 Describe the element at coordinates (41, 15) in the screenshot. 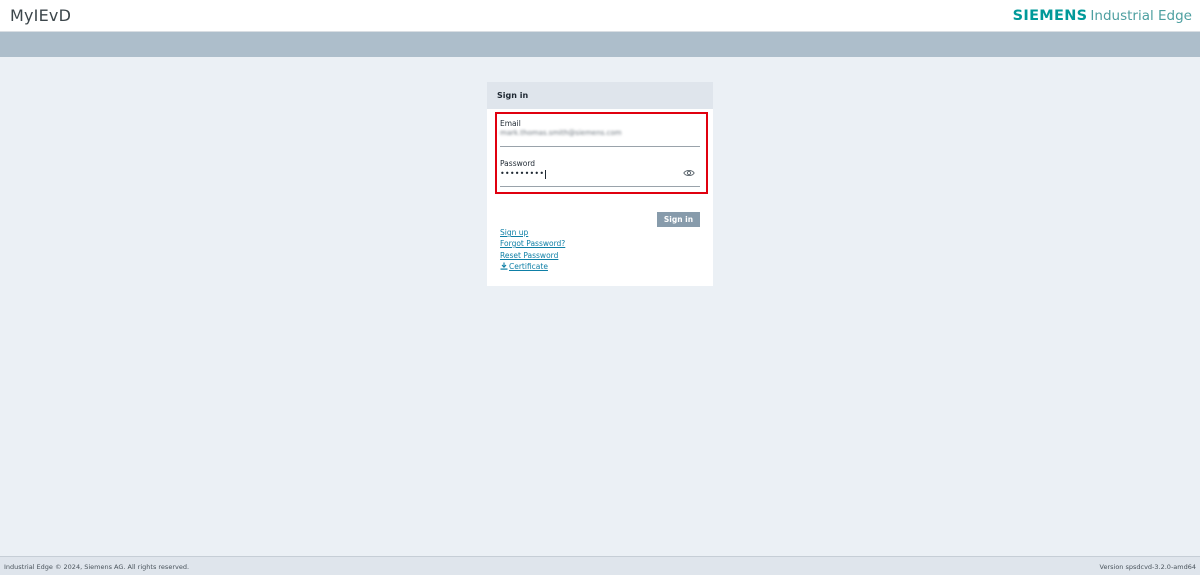

I see `app-title: MyIEvD` at that location.